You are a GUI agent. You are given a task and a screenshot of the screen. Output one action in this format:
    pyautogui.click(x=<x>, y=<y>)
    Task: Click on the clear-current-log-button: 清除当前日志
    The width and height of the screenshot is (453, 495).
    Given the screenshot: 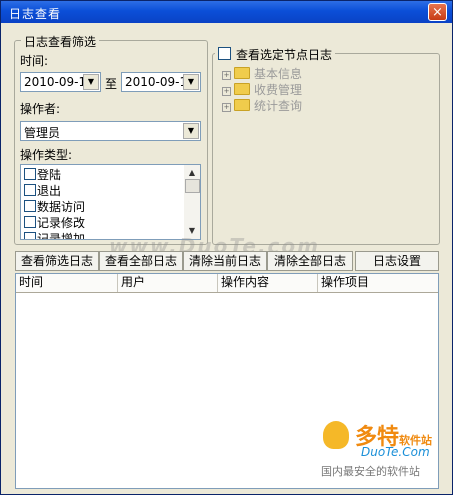 What is the action you would take?
    pyautogui.click(x=225, y=261)
    